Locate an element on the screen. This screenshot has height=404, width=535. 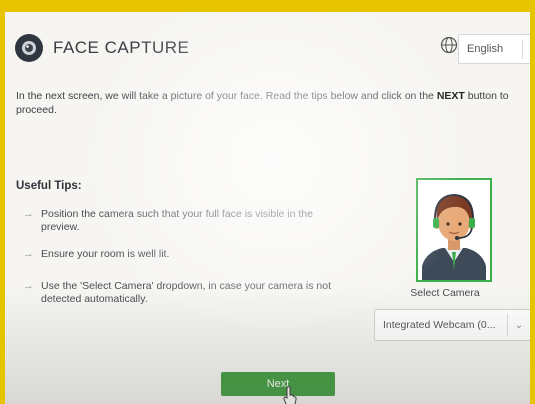
person-headset-icon is located at coordinates (454, 236).